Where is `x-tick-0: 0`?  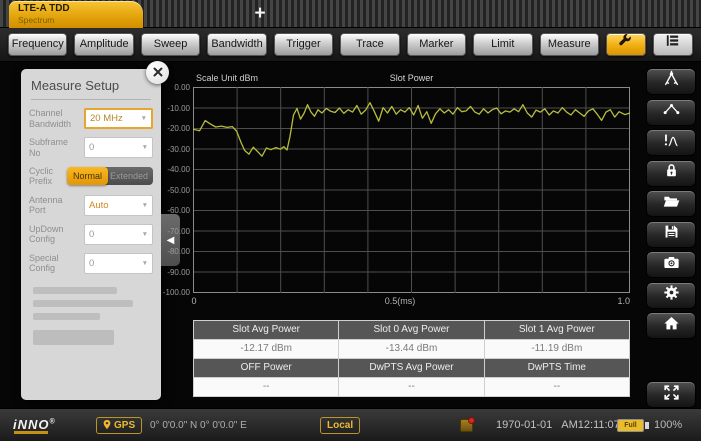 x-tick-0: 0 is located at coordinates (194, 301).